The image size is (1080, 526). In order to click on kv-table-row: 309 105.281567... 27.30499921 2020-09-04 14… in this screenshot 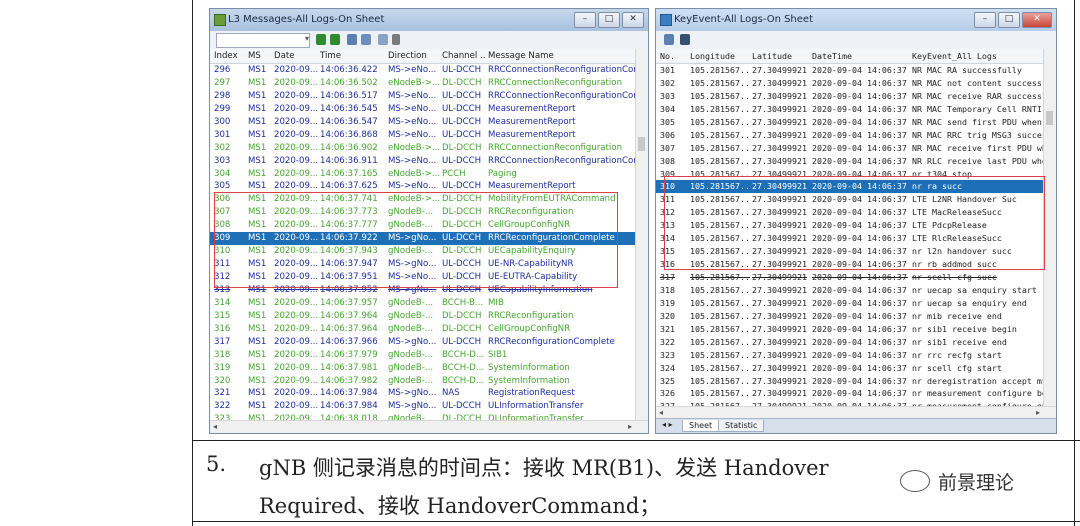, I will do `click(850, 174)`.